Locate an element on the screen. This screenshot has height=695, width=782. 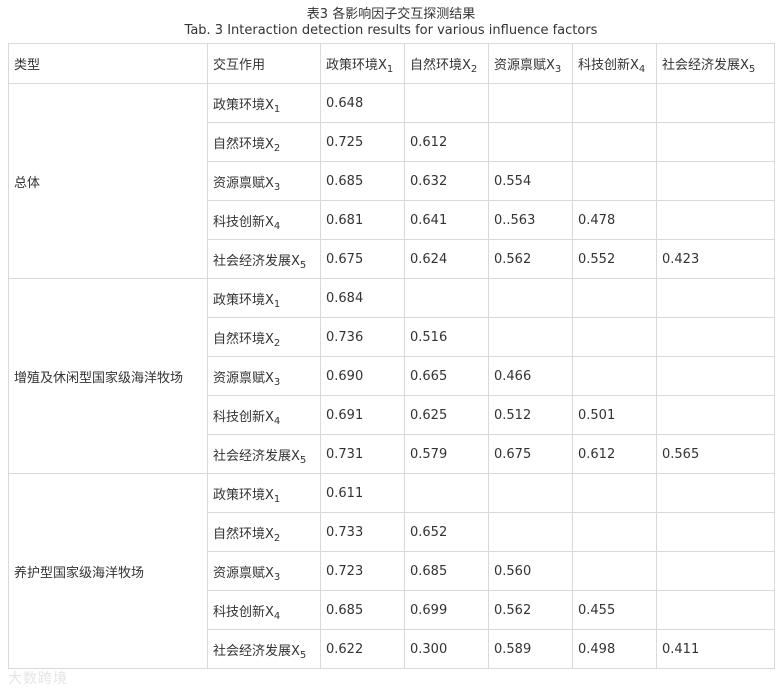
value-cell: 0.691 is located at coordinates (362, 415).